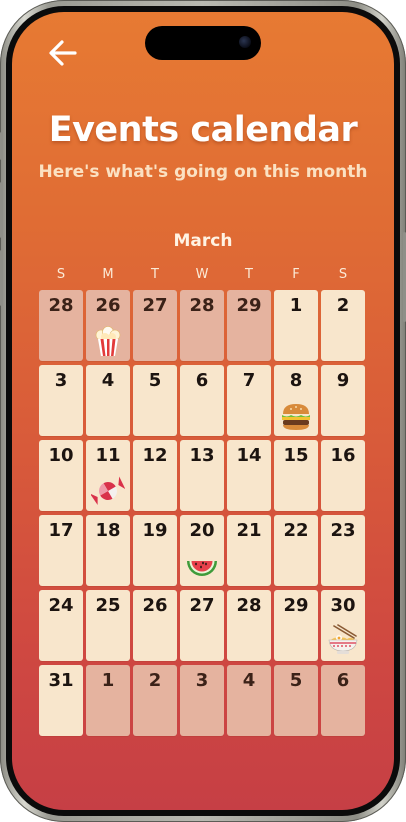  Describe the element at coordinates (249, 530) in the screenshot. I see `day-number: 21` at that location.